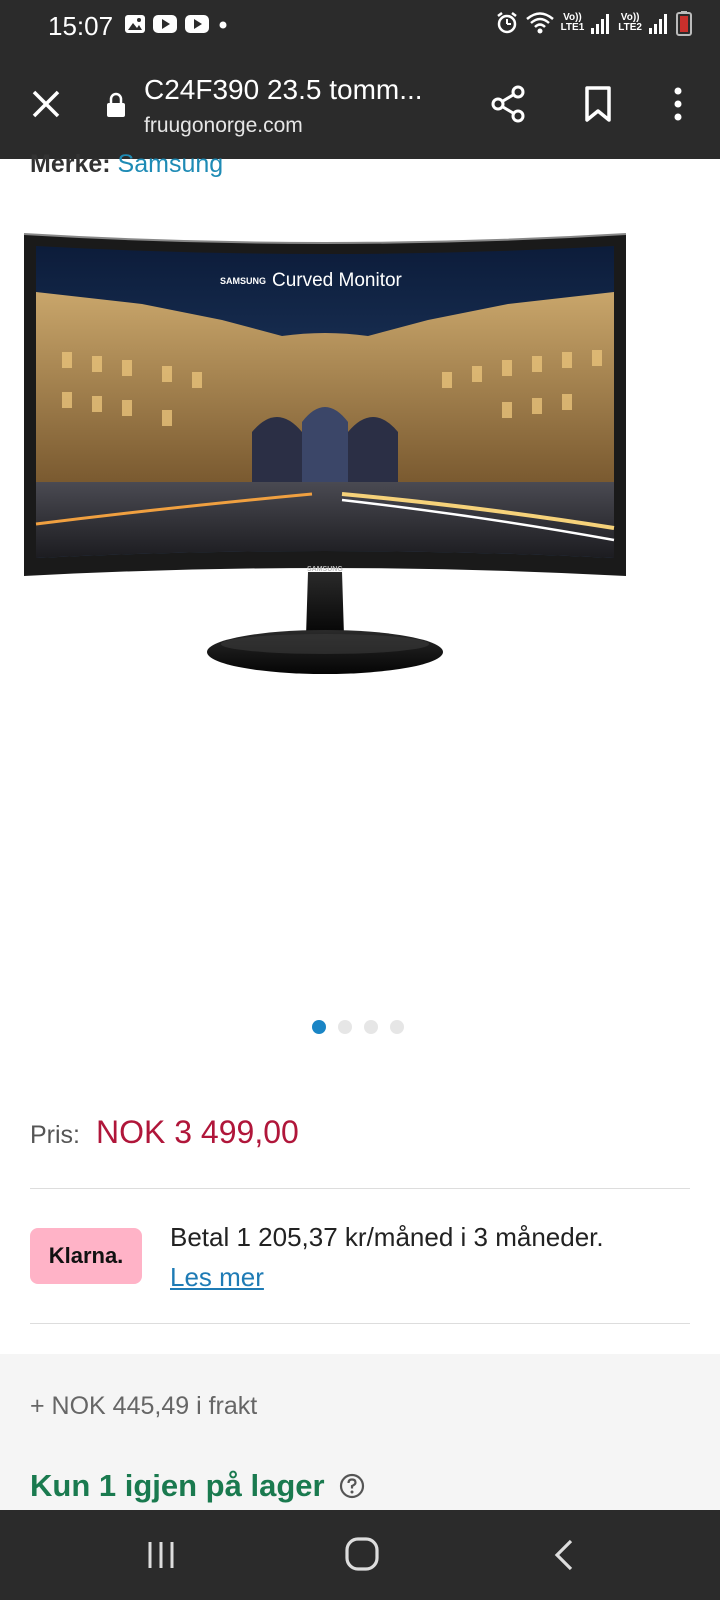 The image size is (720, 1600). Describe the element at coordinates (508, 104) in the screenshot. I see `share-icon` at that location.